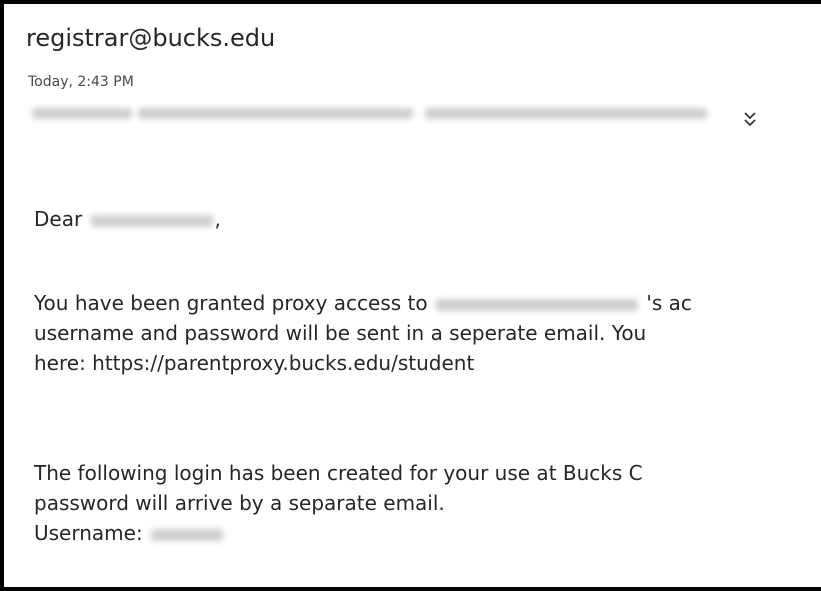  I want to click on greeting-line: Dear ,, so click(127, 219).